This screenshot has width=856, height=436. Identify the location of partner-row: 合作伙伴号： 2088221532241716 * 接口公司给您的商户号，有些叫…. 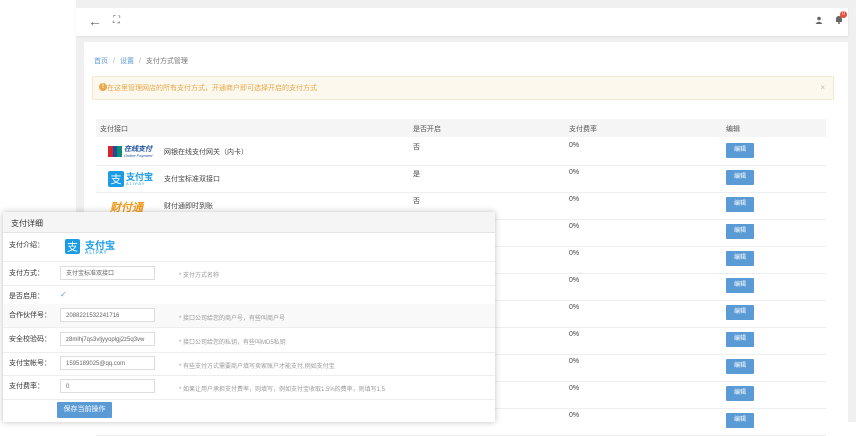
(249, 316).